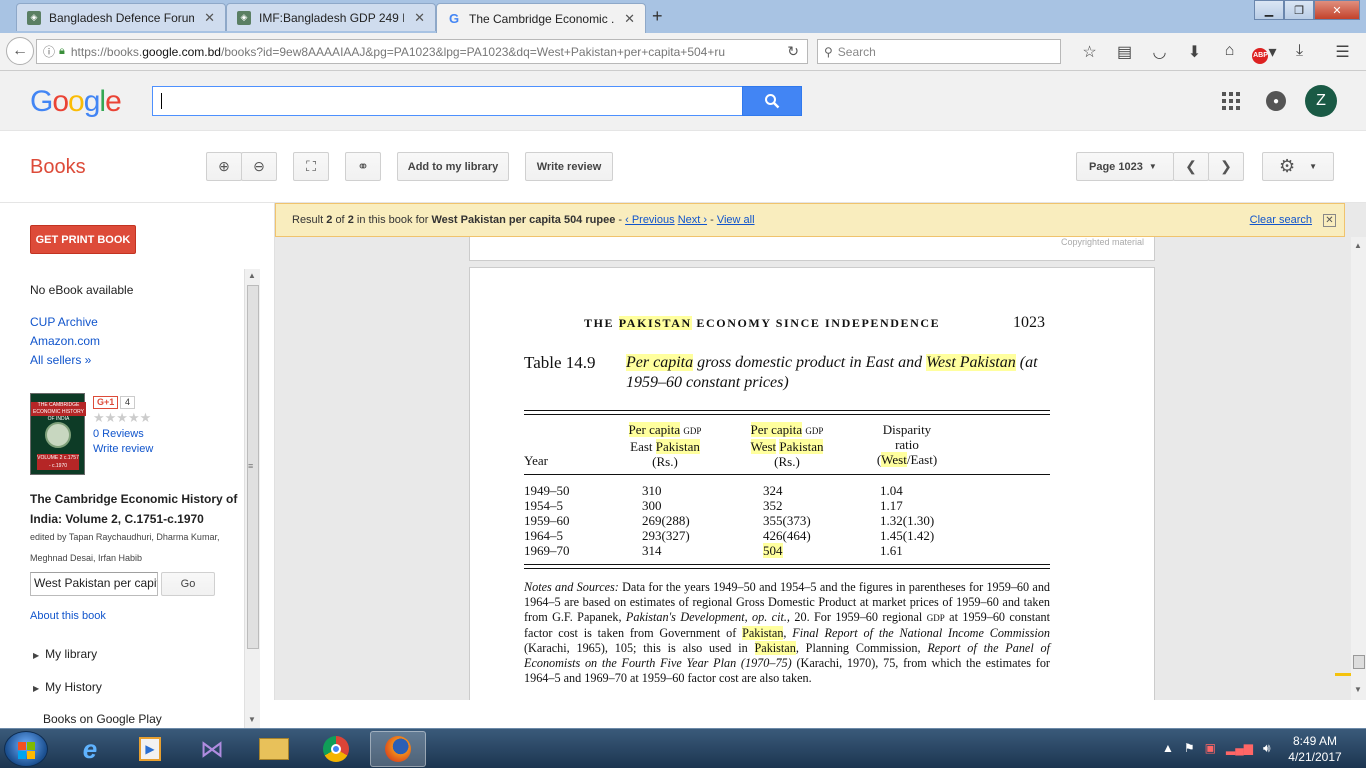 The image size is (1366, 768). I want to click on google-logo: Google, so click(76, 102).